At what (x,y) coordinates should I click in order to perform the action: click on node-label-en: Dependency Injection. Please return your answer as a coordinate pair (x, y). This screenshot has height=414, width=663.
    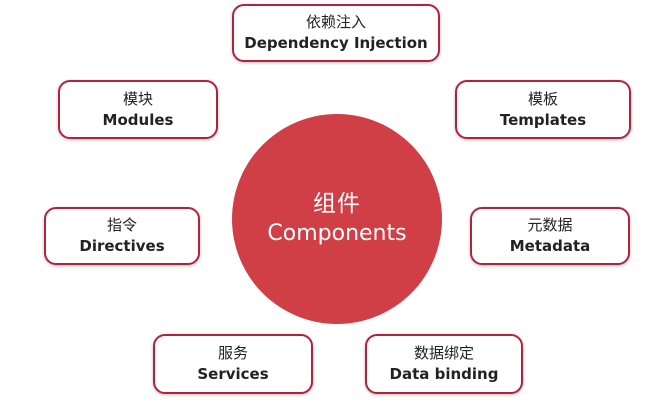
    Looking at the image, I should click on (336, 43).